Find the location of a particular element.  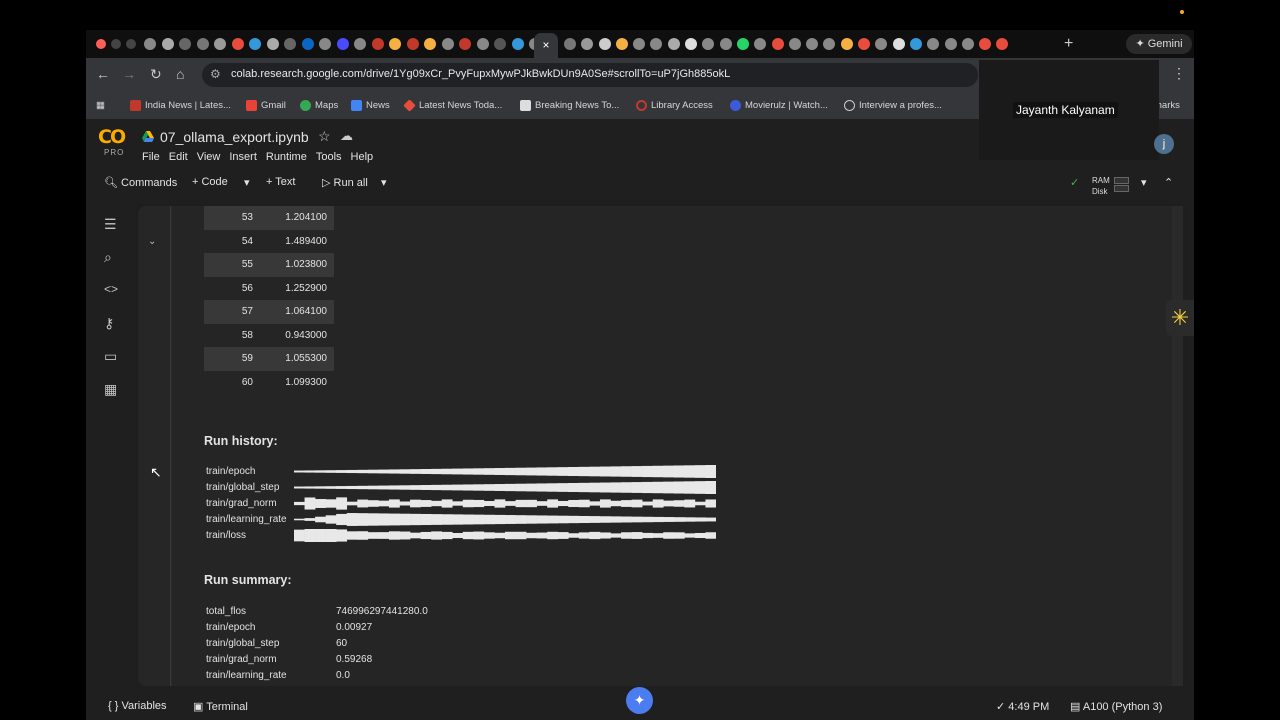

tab-close-icon: × is located at coordinates (545, 45).